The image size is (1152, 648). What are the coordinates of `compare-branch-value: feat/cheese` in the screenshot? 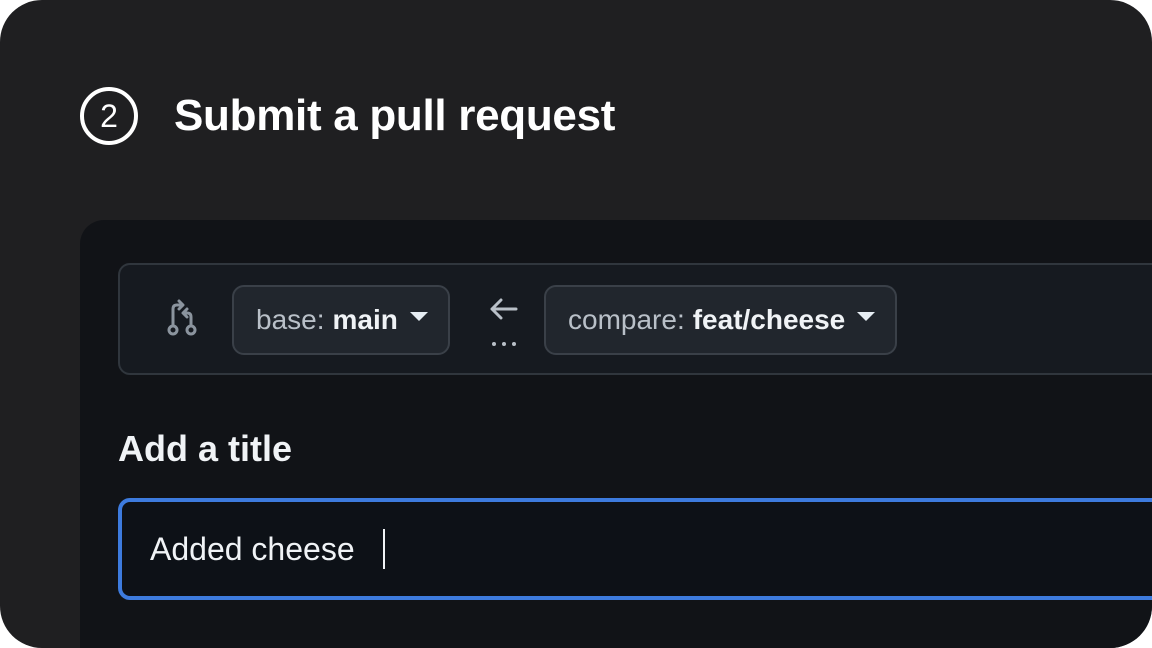 It's located at (769, 319).